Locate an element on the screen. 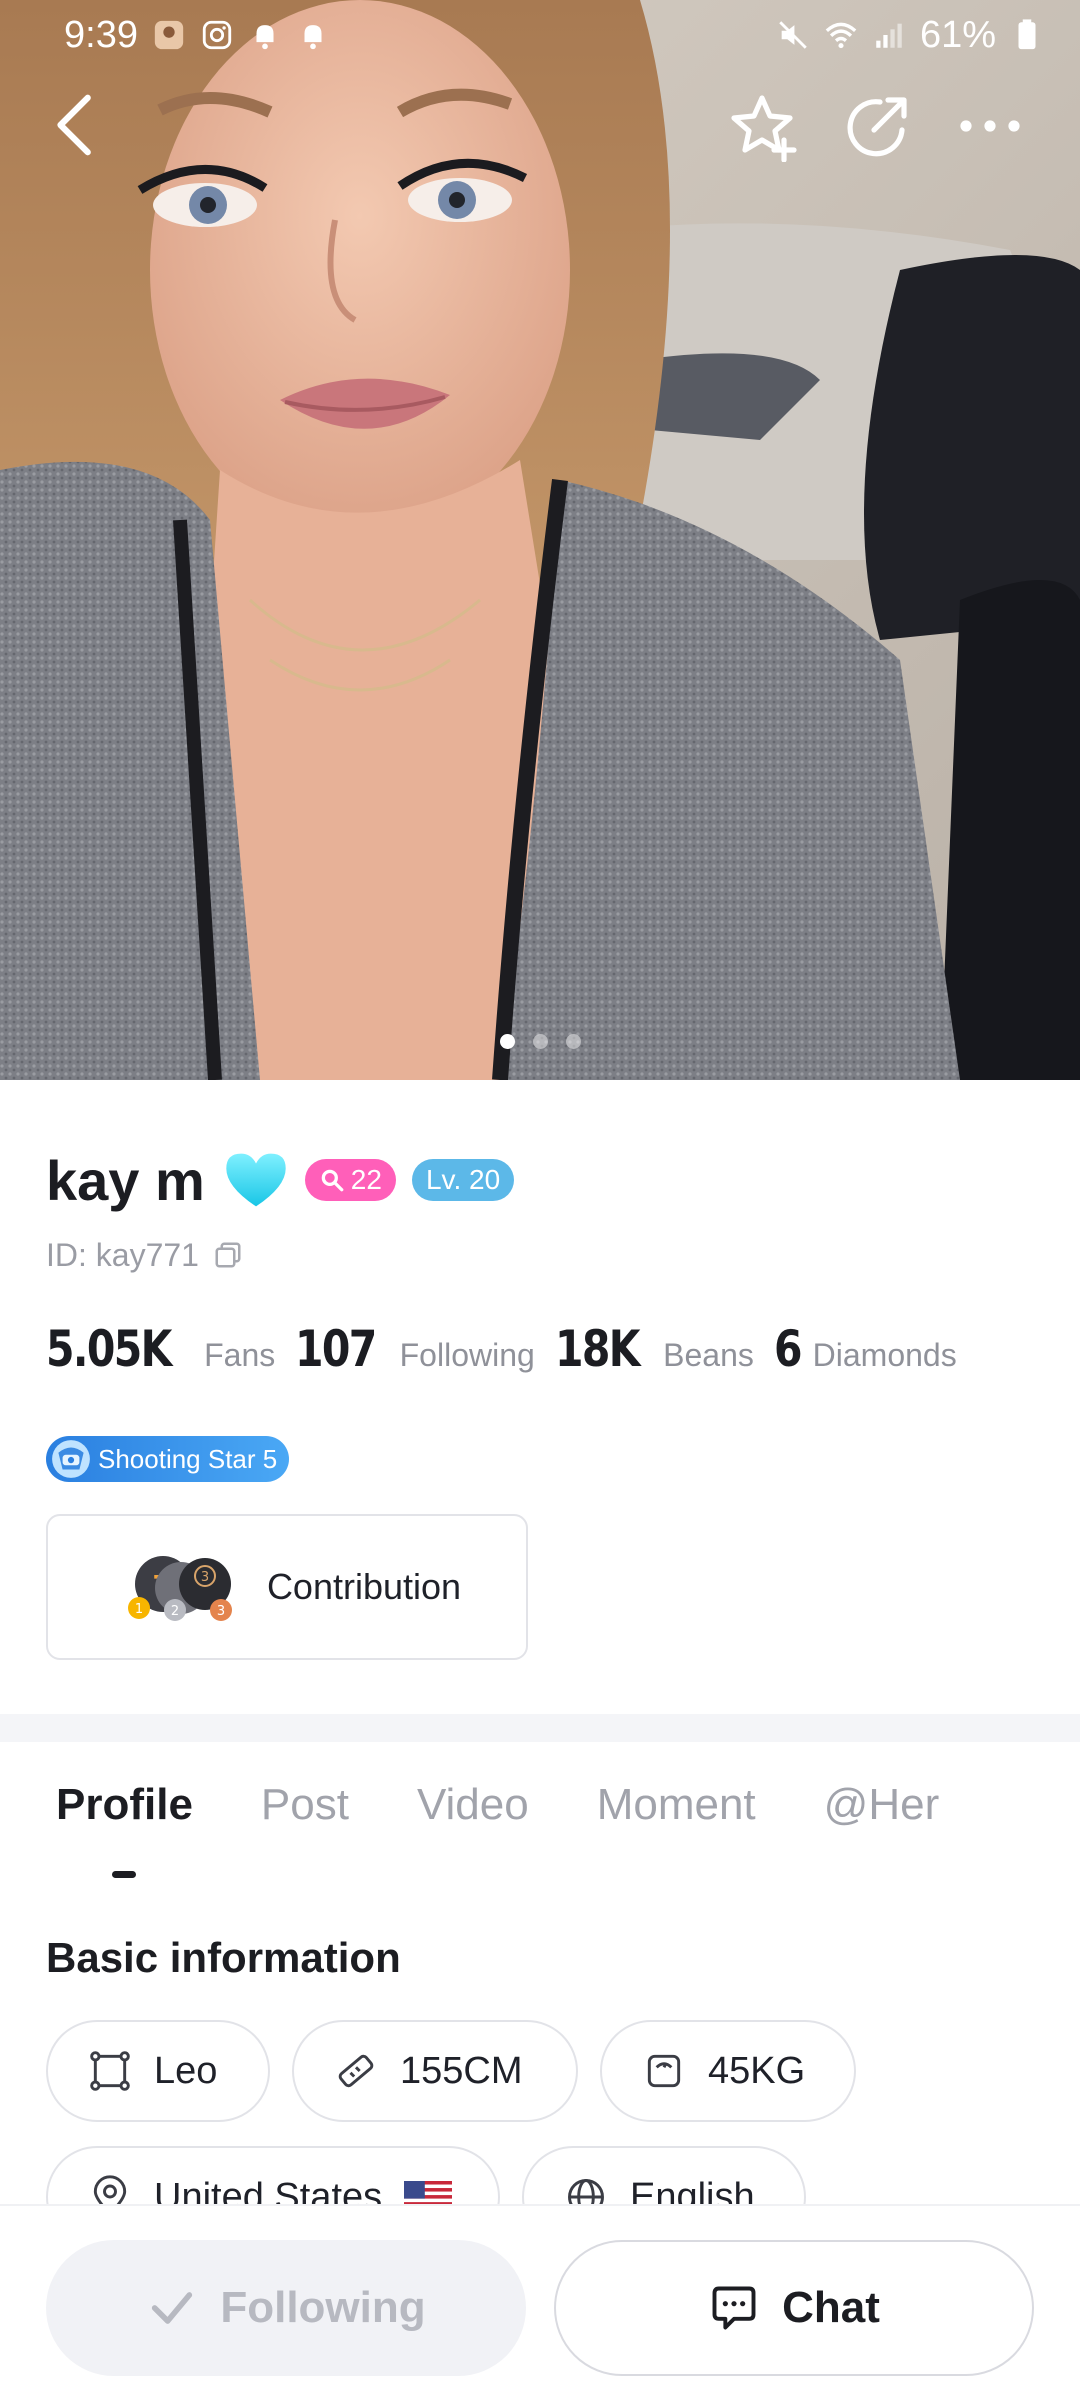 Image resolution: width=1080 pixels, height=2408 pixels. mute-icon is located at coordinates (793, 35).